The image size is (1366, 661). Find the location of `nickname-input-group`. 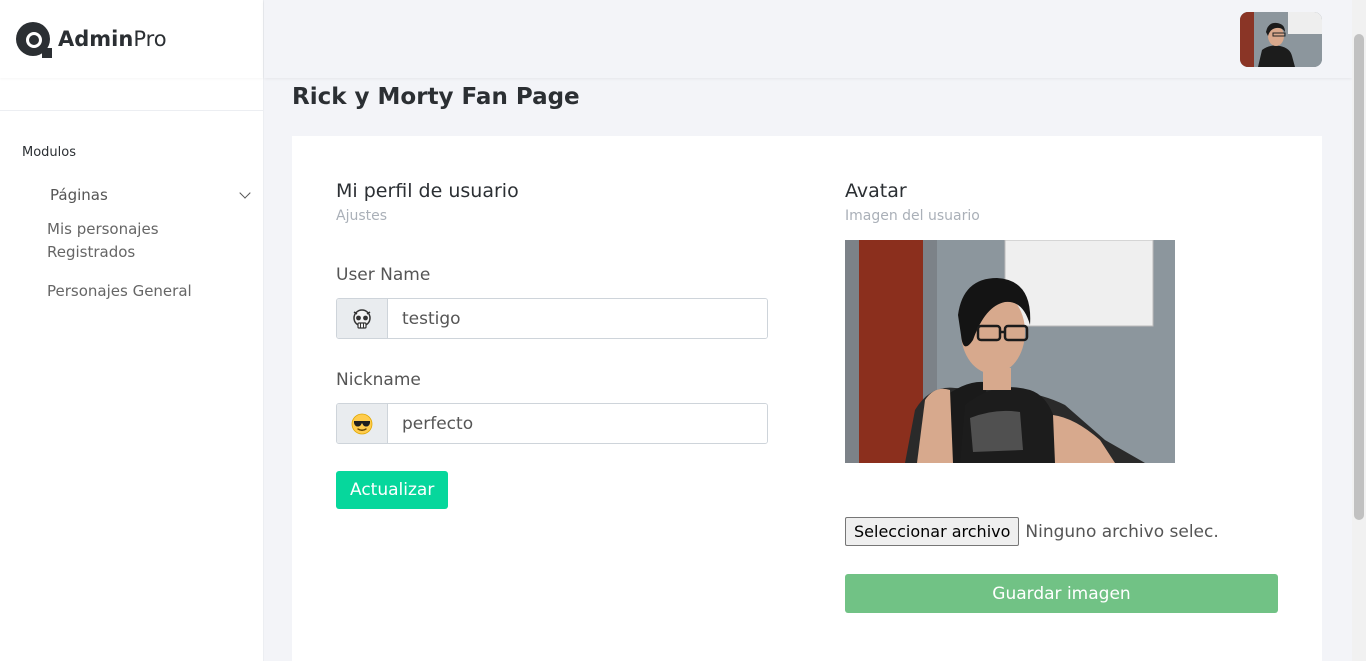

nickname-input-group is located at coordinates (552, 423).